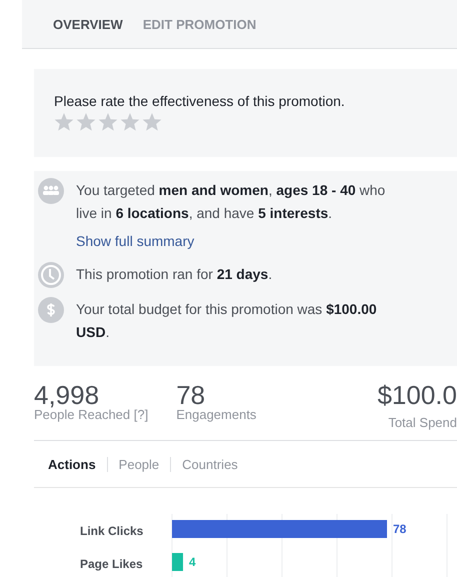 This screenshot has height=577, width=457. What do you see at coordinates (51, 275) in the screenshot?
I see `clock-icon` at bounding box center [51, 275].